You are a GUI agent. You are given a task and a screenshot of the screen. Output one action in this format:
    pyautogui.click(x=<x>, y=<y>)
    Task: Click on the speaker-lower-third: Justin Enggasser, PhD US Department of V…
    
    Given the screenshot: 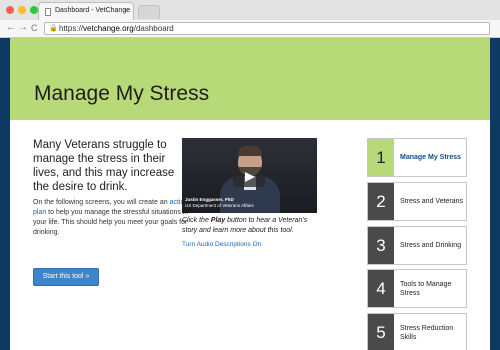 What is the action you would take?
    pyautogui.click(x=219, y=202)
    